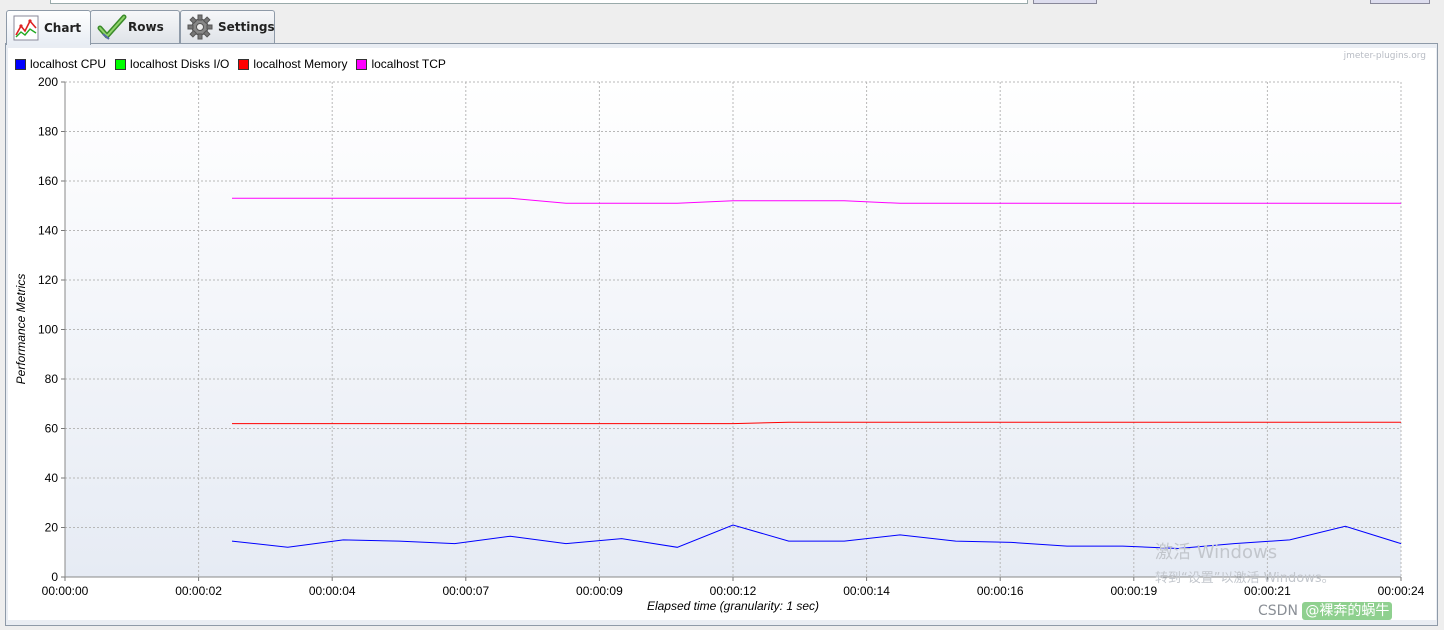  What do you see at coordinates (1280, 611) in the screenshot?
I see `csdn-prefix: CSDN` at bounding box center [1280, 611].